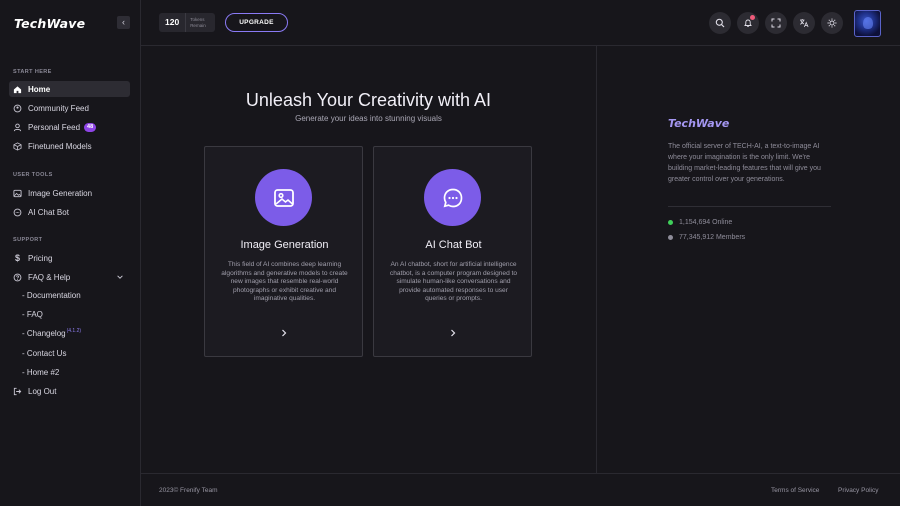 This screenshot has width=900, height=506. What do you see at coordinates (48, 212) in the screenshot?
I see `sidebar-item-label: AI Chat Bot` at bounding box center [48, 212].